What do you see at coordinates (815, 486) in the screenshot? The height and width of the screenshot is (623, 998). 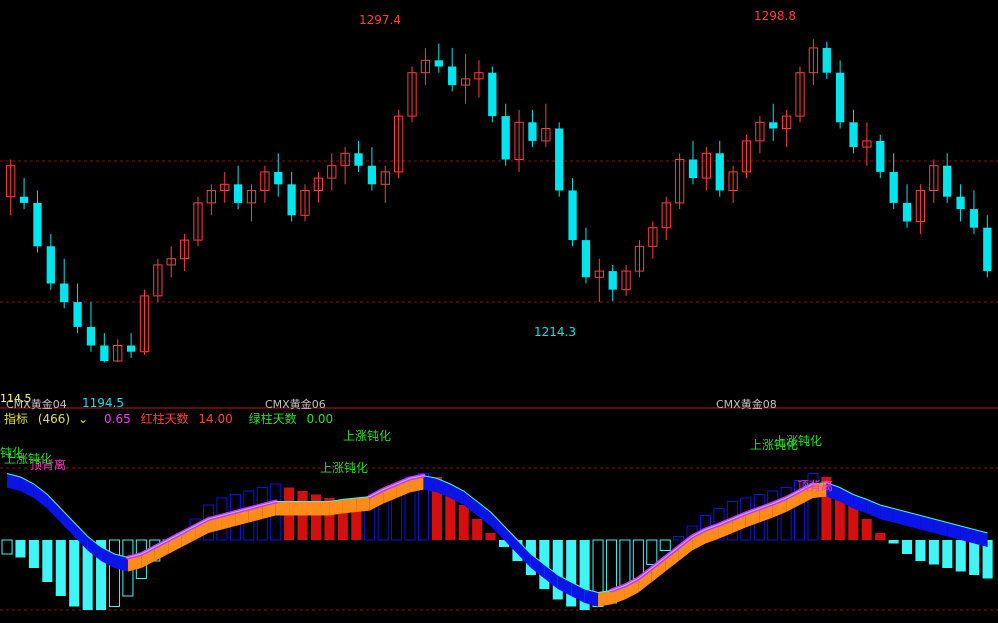 I see `annotation-top-divergence-1: 顶背离` at bounding box center [815, 486].